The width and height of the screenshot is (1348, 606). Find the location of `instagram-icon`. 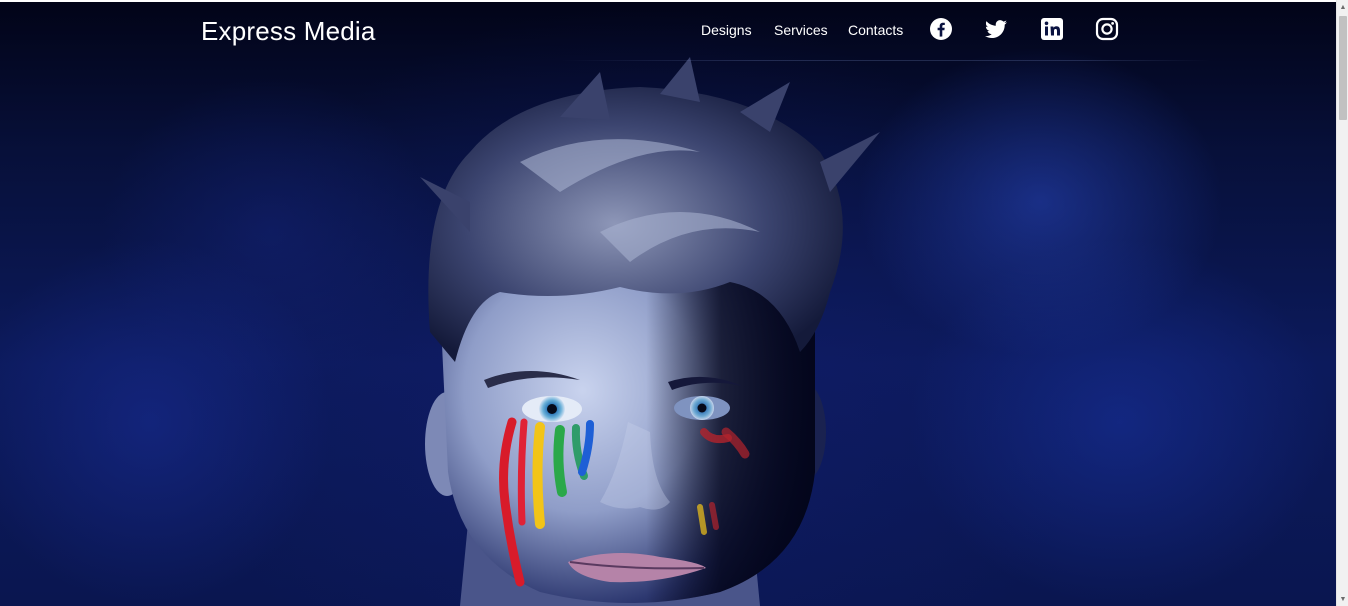

instagram-icon is located at coordinates (1107, 29).